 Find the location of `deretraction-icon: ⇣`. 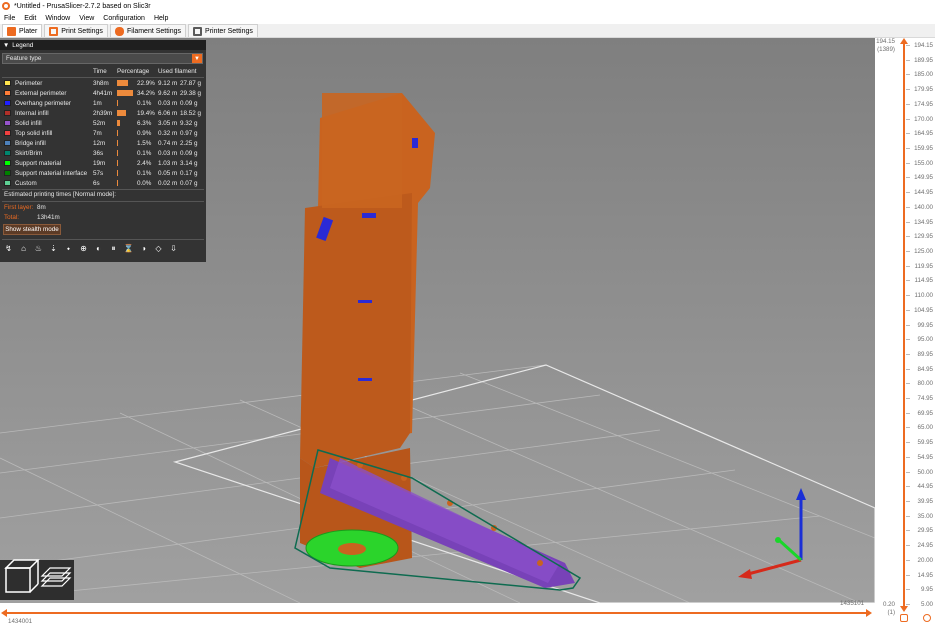

deretraction-icon: ⇣ is located at coordinates (53, 248).